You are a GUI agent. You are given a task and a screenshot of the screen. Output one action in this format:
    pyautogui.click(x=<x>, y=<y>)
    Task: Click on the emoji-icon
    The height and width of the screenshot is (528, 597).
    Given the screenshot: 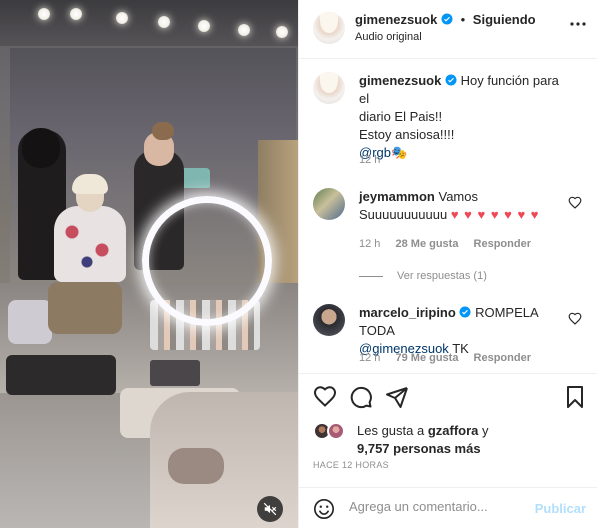 What is the action you would take?
    pyautogui.click(x=324, y=509)
    